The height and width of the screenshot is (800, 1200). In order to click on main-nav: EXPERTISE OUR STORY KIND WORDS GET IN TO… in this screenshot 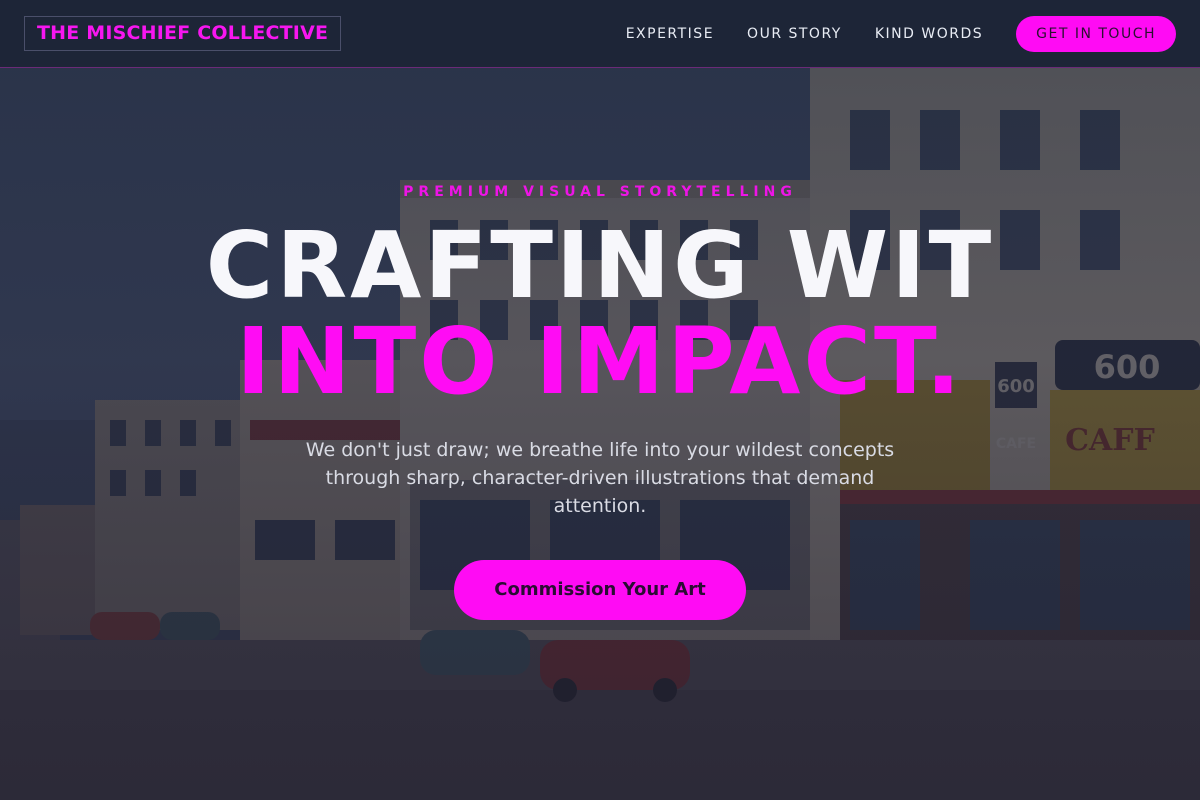, I will do `click(901, 34)`.